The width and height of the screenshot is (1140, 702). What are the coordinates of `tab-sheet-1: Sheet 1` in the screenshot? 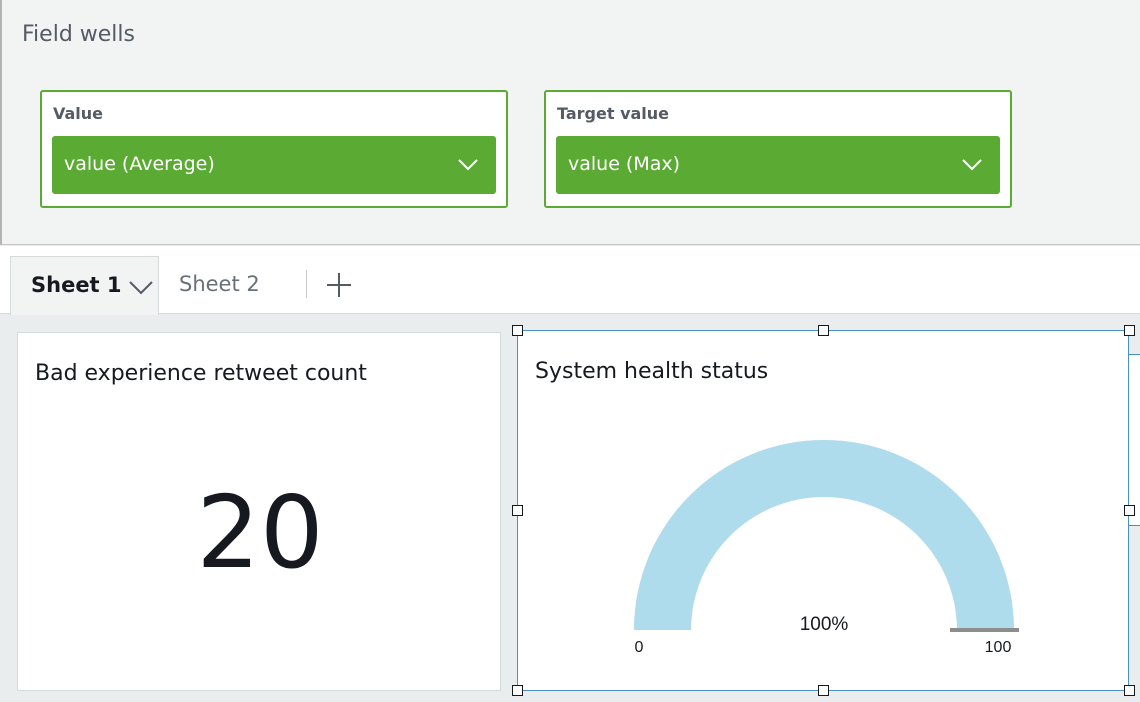 It's located at (84, 285).